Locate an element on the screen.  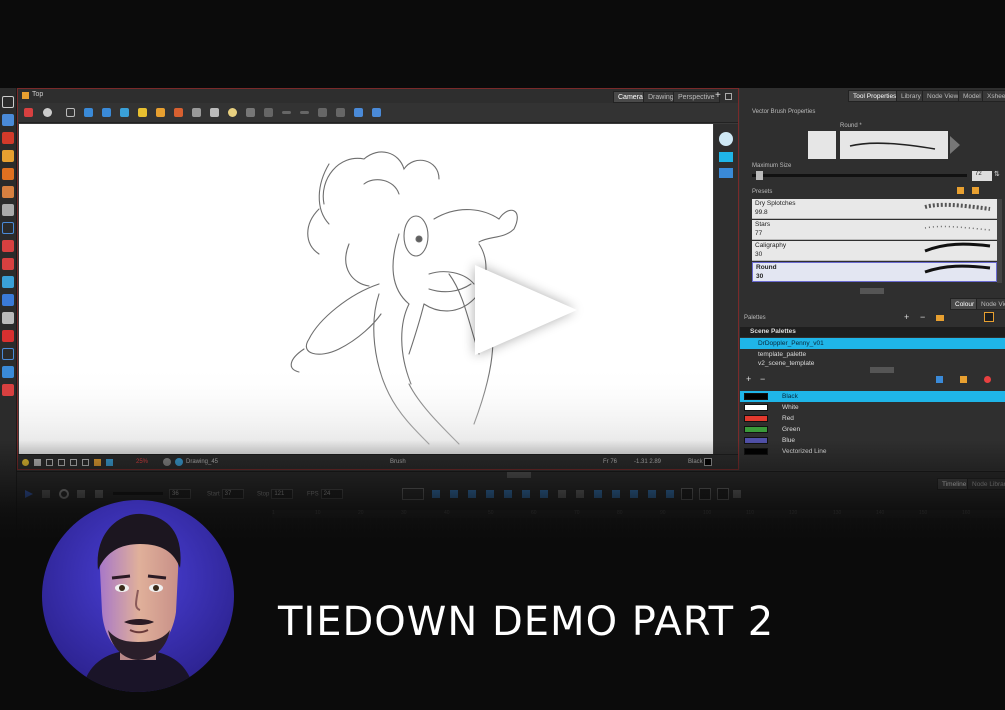
camera-mask-icon is located at coordinates (124, 112).